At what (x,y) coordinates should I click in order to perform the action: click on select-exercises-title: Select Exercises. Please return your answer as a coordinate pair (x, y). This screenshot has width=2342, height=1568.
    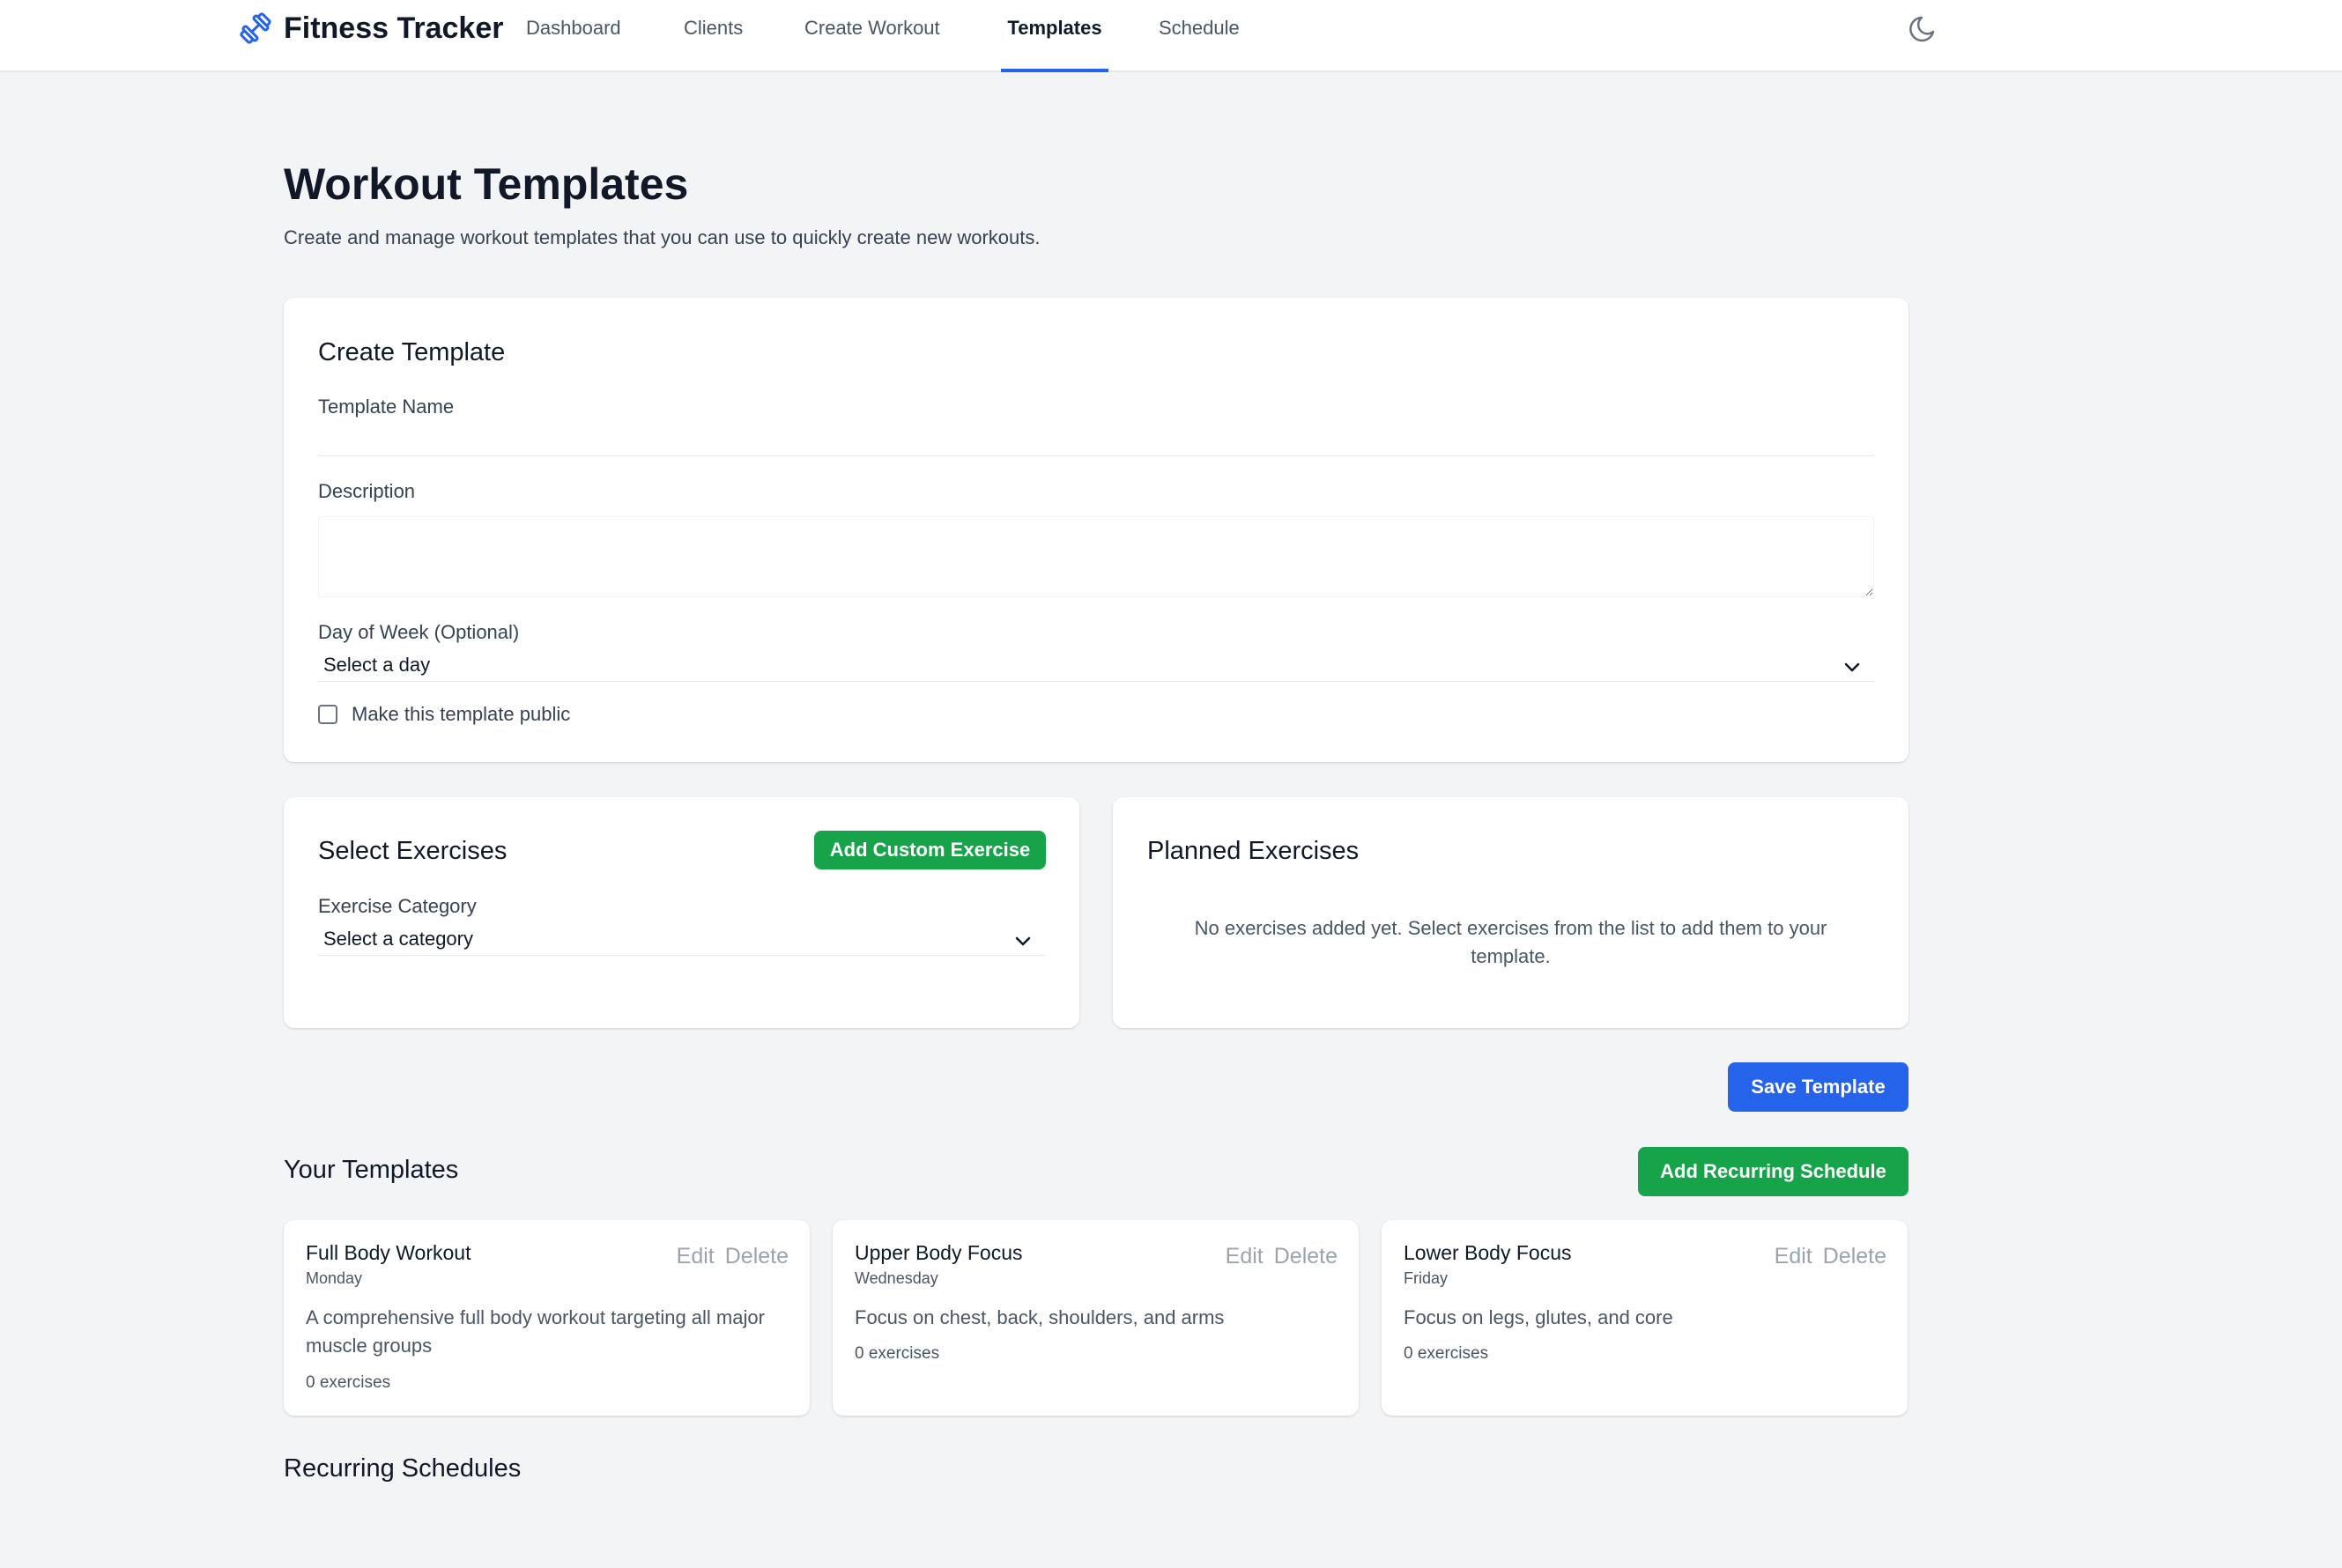
    Looking at the image, I should click on (413, 851).